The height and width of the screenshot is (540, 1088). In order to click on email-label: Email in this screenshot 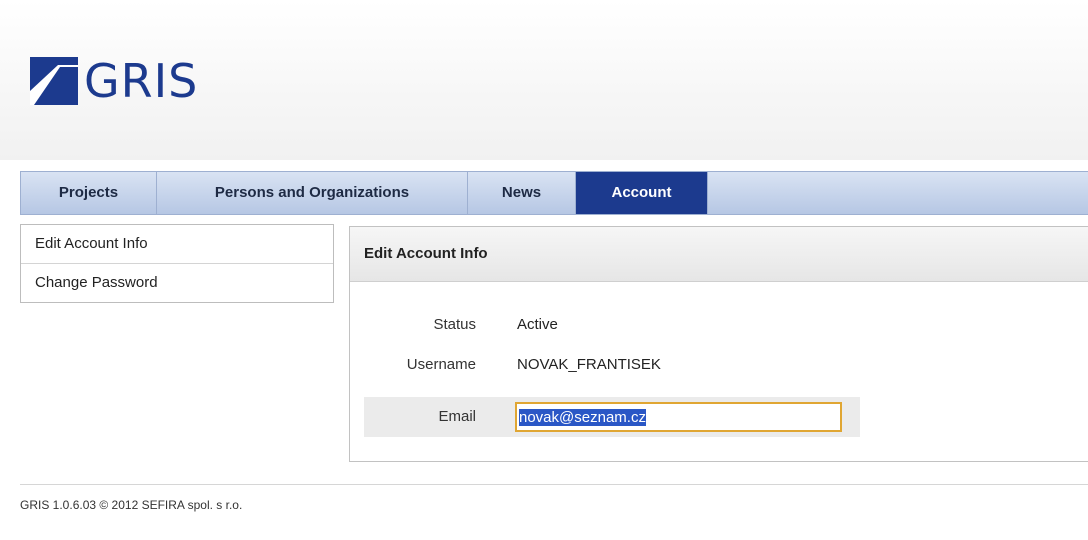, I will do `click(457, 416)`.